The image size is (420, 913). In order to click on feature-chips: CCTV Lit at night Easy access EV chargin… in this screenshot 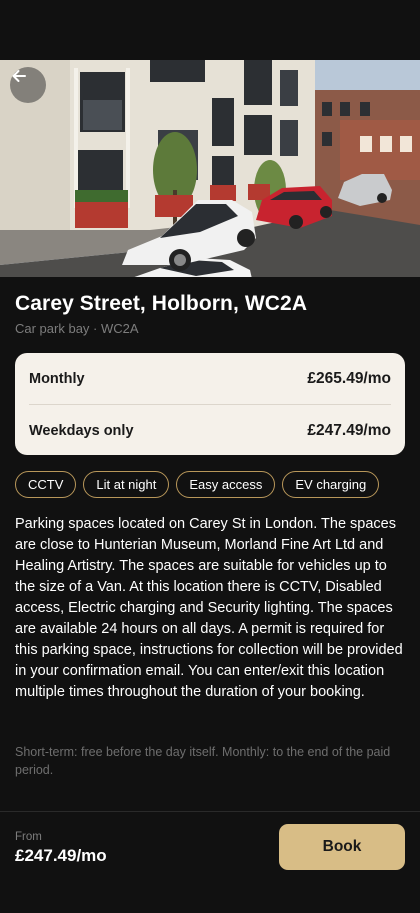, I will do `click(197, 484)`.